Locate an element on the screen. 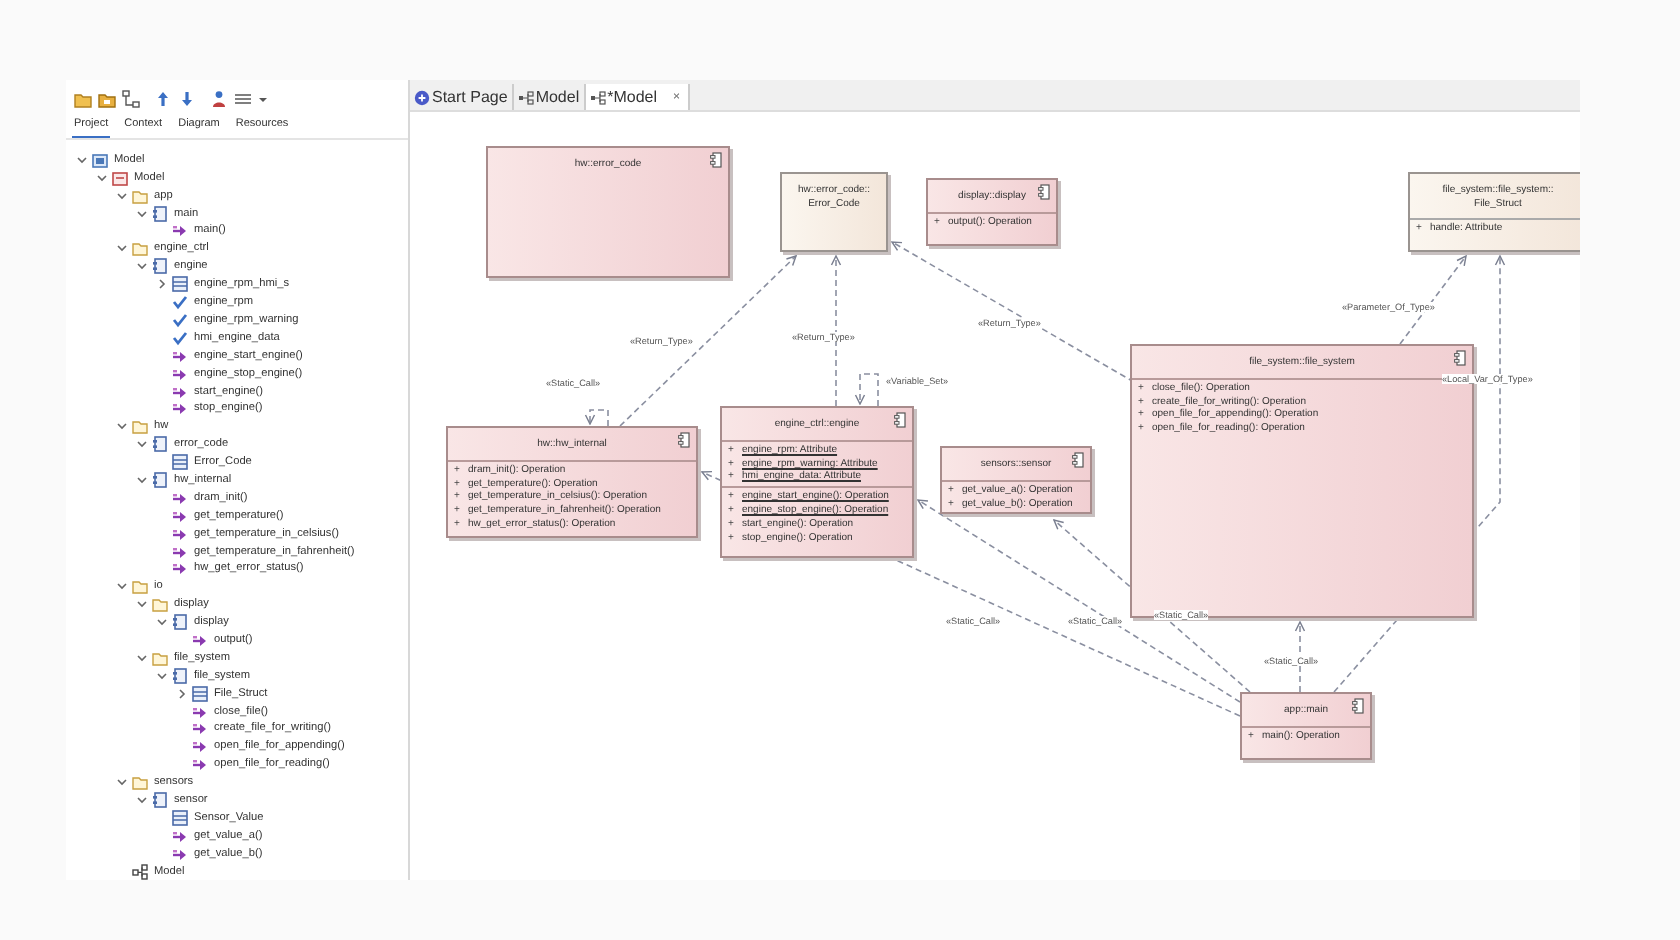 This screenshot has height=940, width=1680. tab-label: Model is located at coordinates (557, 97).